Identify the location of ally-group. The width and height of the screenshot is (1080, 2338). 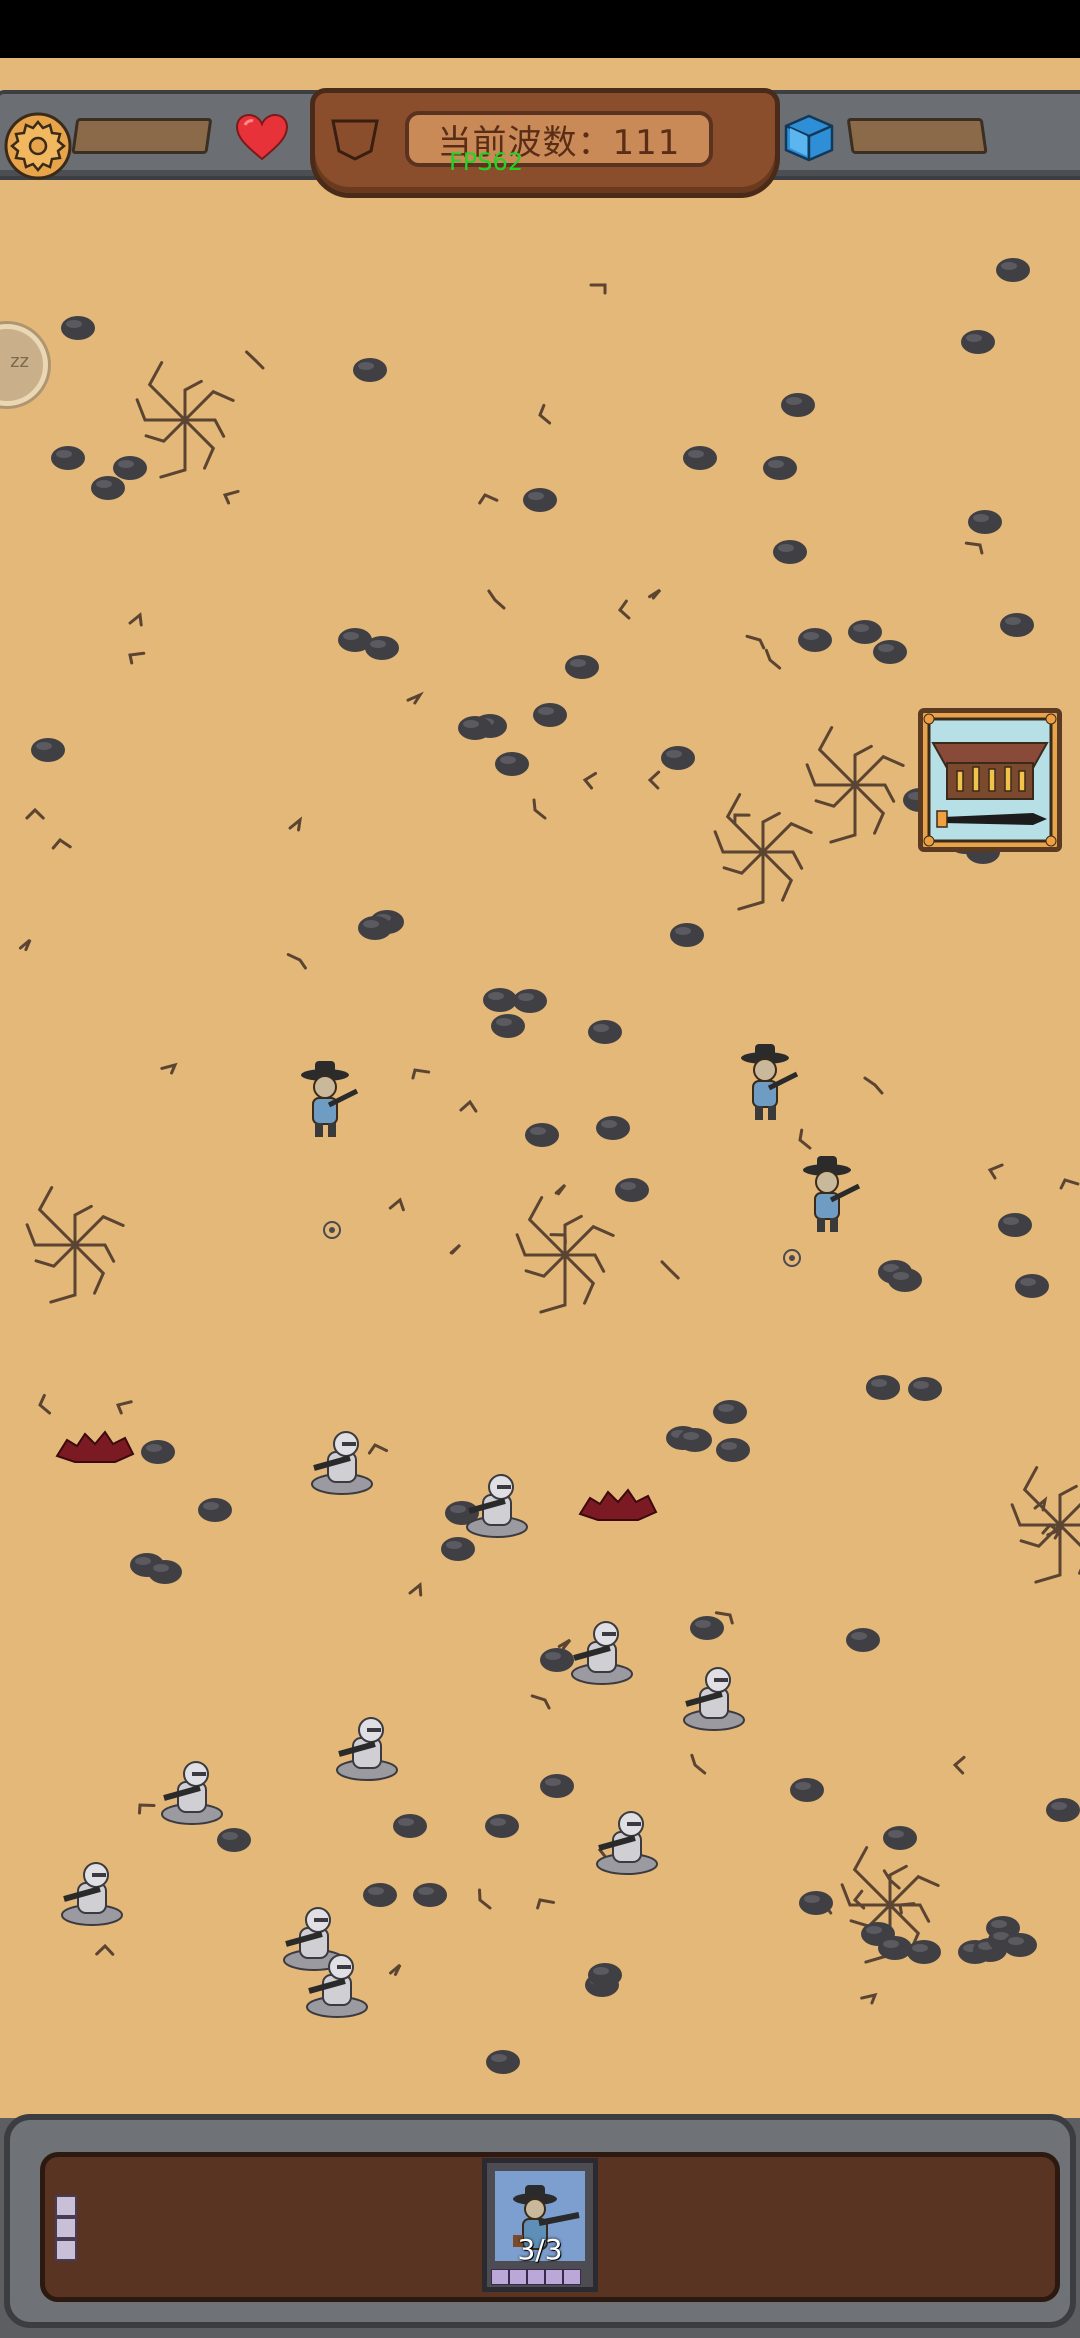
(581, 1138).